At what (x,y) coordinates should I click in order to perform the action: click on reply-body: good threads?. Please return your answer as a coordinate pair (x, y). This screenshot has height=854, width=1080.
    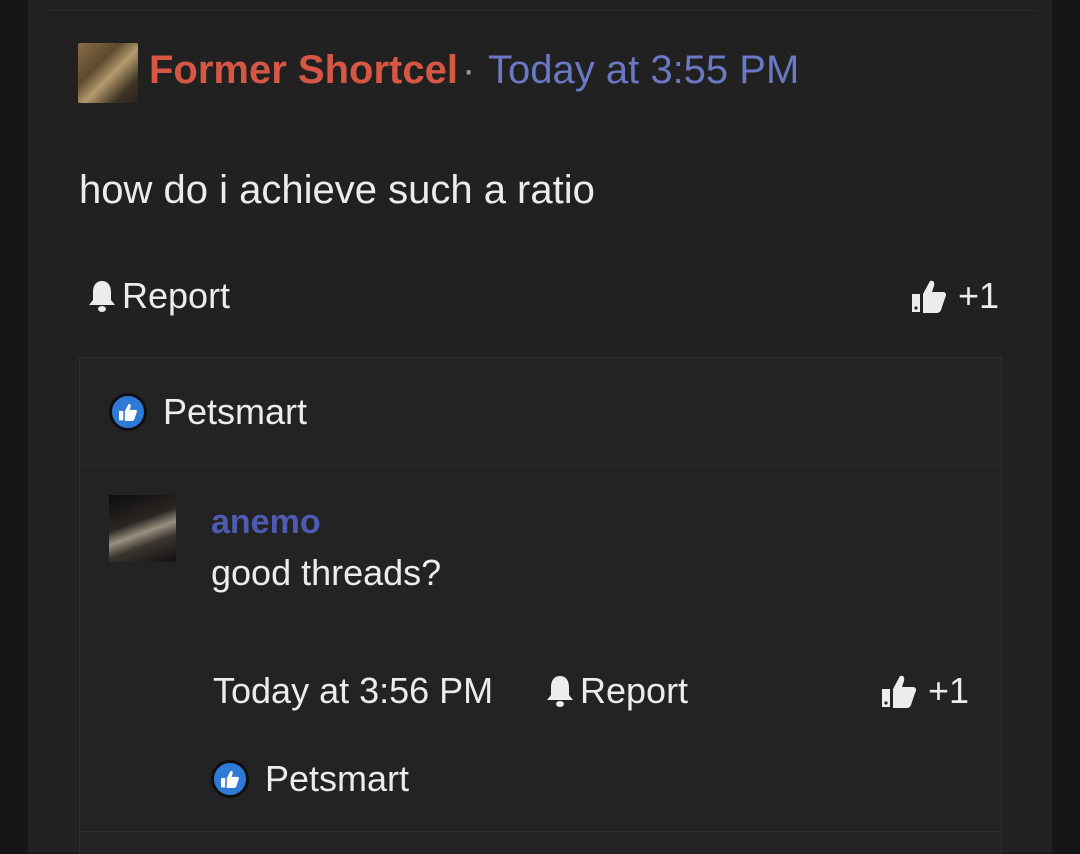
    Looking at the image, I should click on (326, 572).